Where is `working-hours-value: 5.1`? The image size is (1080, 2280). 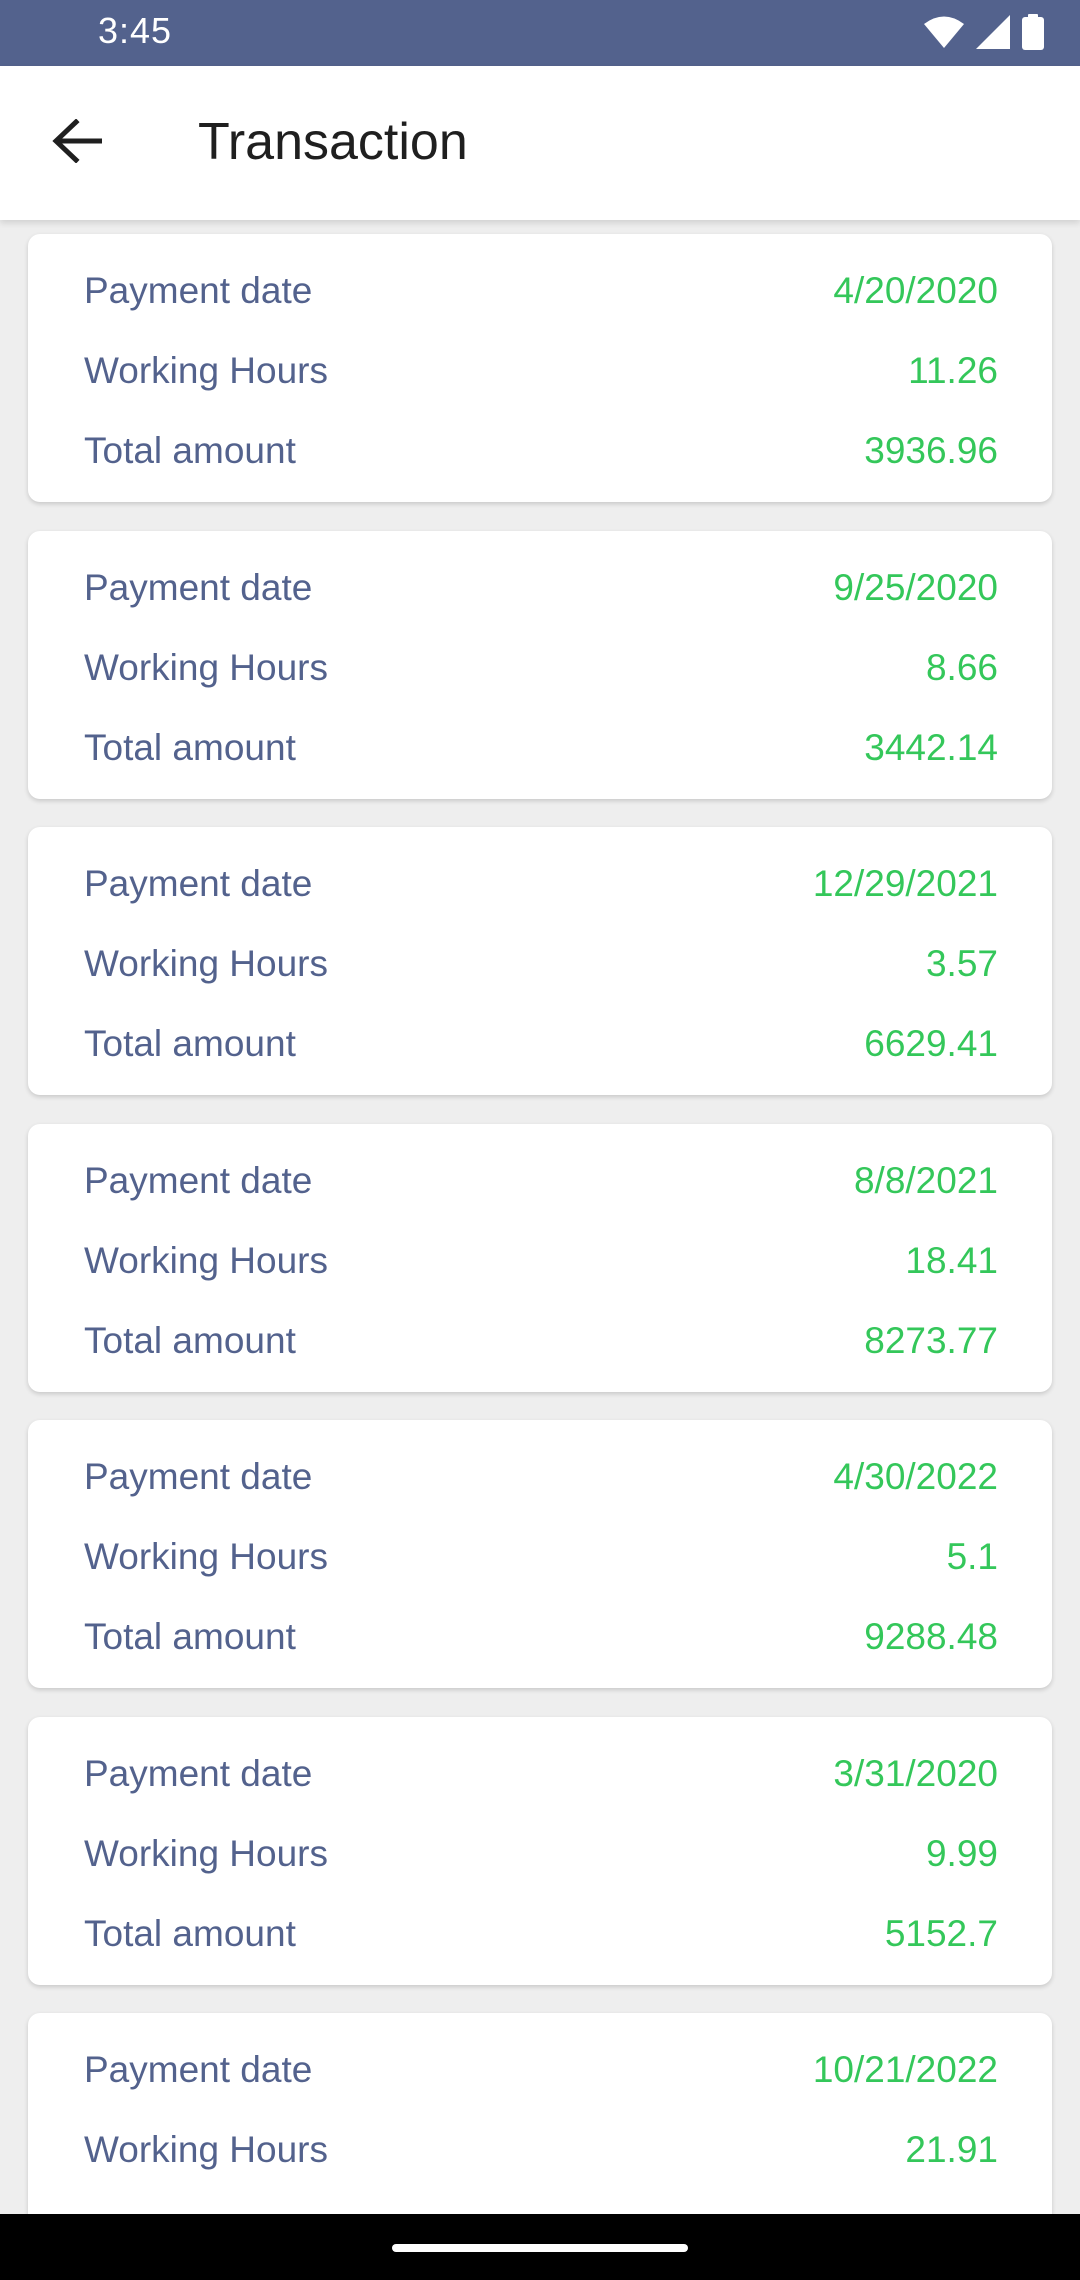 working-hours-value: 5.1 is located at coordinates (972, 1556).